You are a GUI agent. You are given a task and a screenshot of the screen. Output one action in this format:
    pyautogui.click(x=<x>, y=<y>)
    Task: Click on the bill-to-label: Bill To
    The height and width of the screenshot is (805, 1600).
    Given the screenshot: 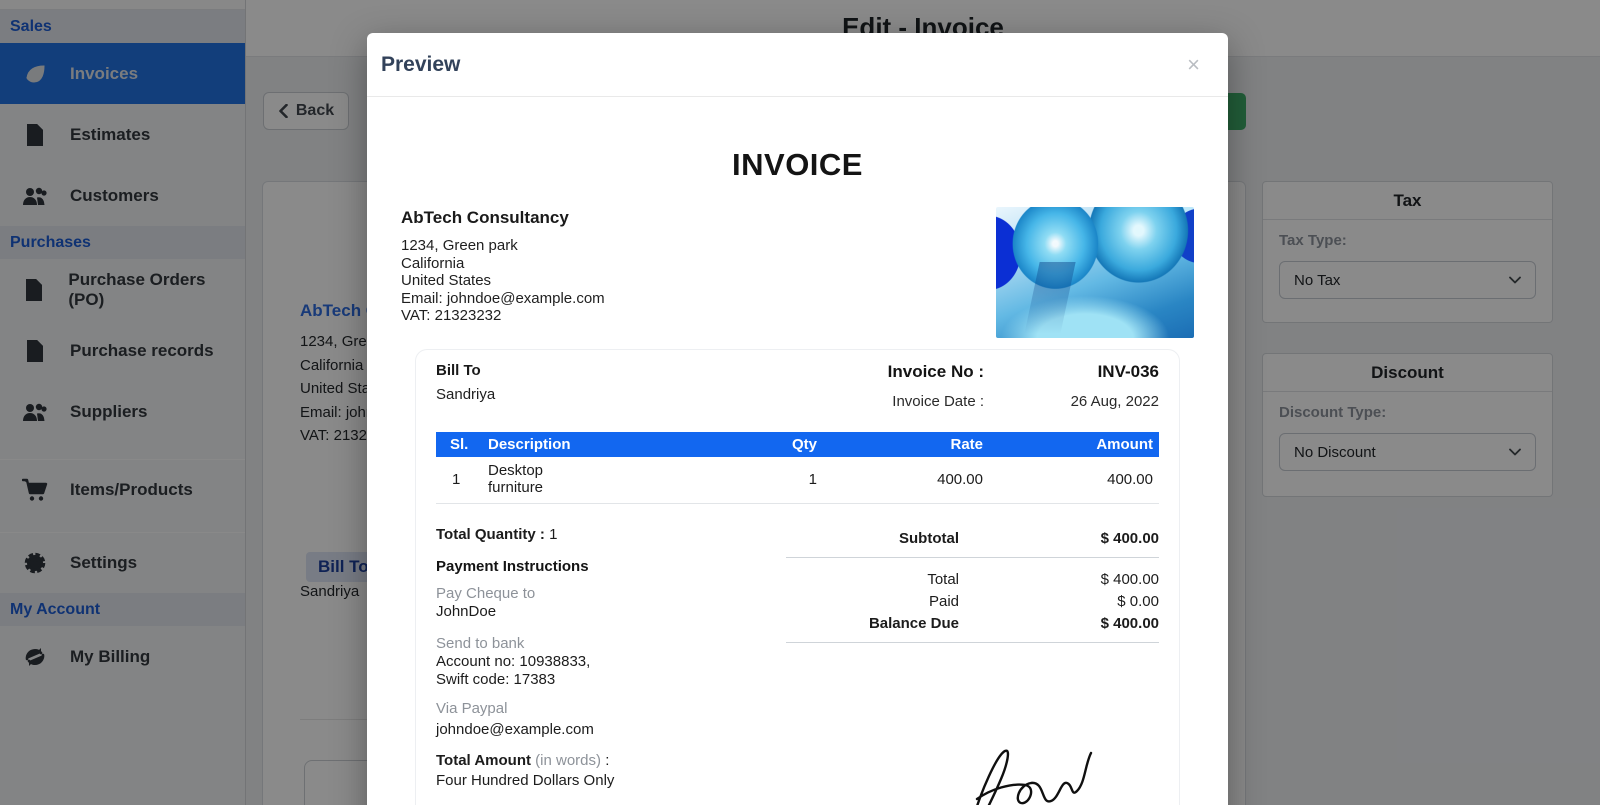 What is the action you would take?
    pyautogui.click(x=458, y=370)
    